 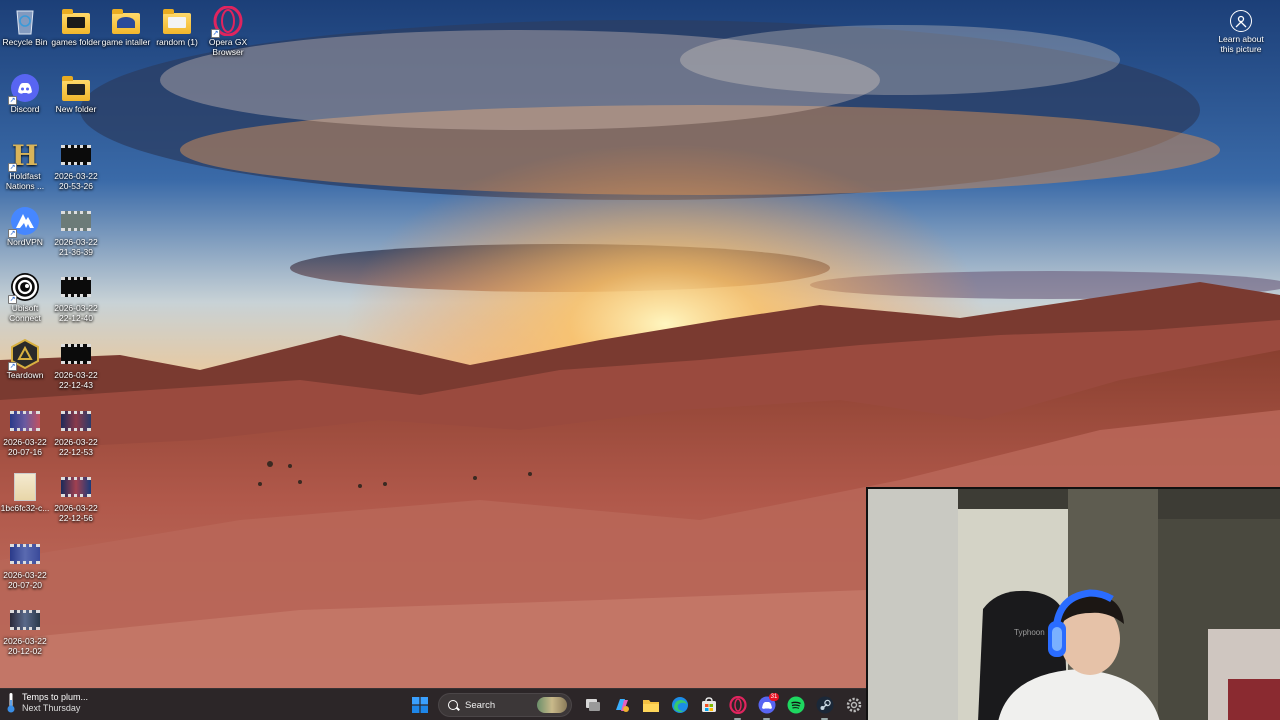 I want to click on task-view-icon, so click(x=592, y=705).